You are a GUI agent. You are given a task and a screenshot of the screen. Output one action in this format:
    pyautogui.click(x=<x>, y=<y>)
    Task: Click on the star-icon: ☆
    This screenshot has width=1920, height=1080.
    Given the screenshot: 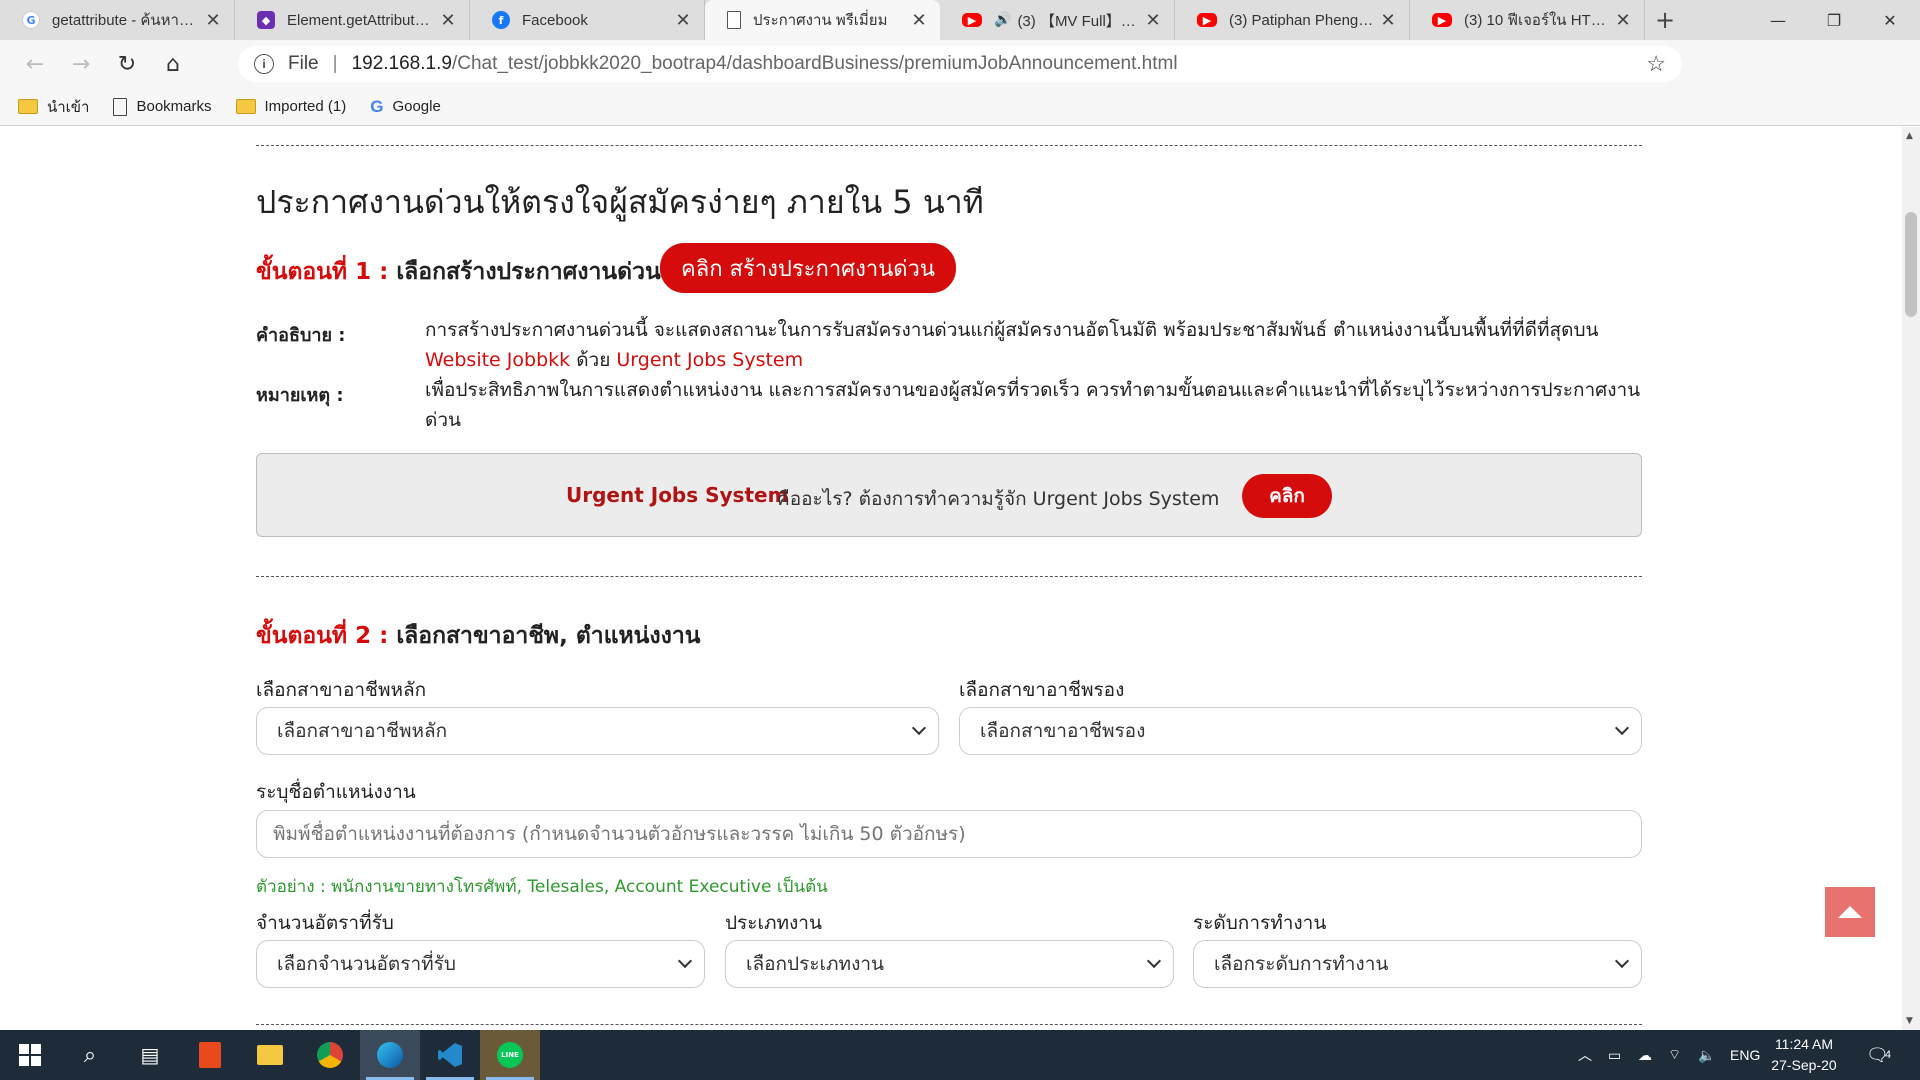 What is the action you would take?
    pyautogui.click(x=1656, y=64)
    